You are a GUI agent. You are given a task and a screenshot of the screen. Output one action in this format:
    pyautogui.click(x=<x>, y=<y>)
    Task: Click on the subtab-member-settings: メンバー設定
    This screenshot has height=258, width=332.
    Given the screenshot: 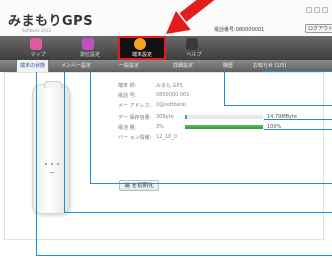 What is the action you would take?
    pyautogui.click(x=76, y=66)
    